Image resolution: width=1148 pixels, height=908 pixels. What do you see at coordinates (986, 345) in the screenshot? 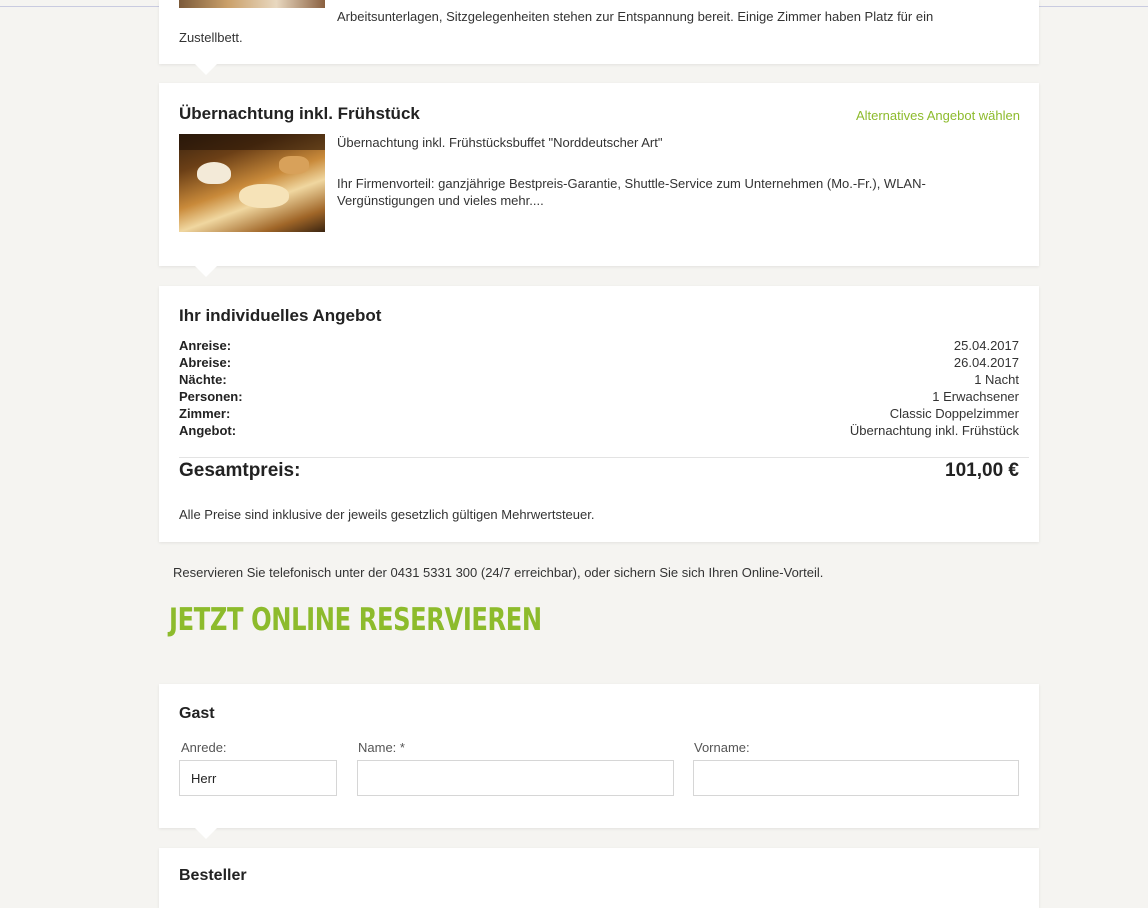
I see `summary-value: 25.04.2017` at bounding box center [986, 345].